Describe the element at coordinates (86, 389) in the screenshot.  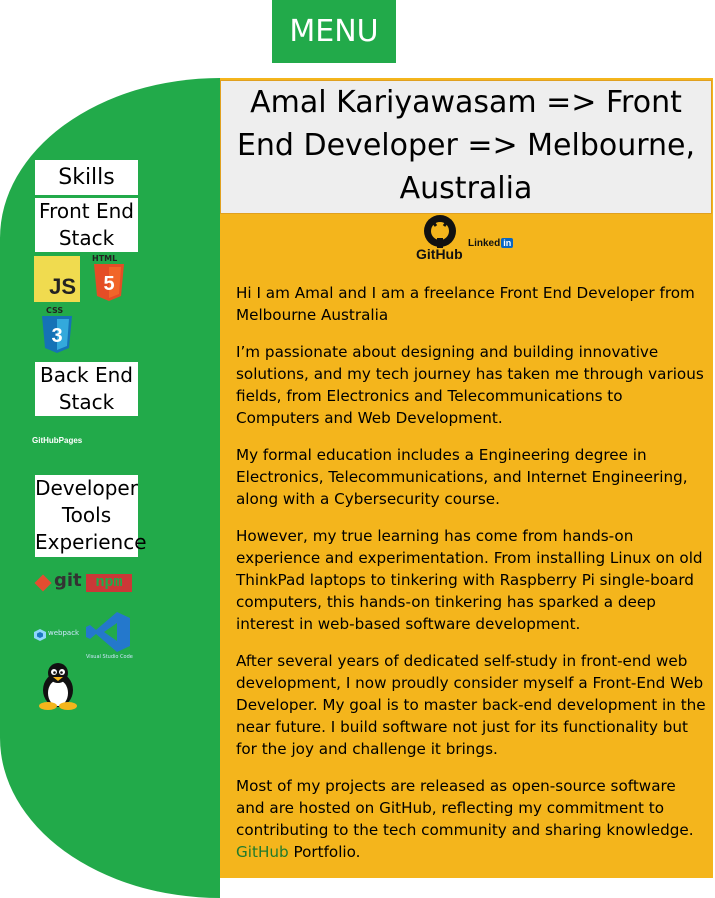
I see `backend-stack-heading: Back End Stack` at that location.